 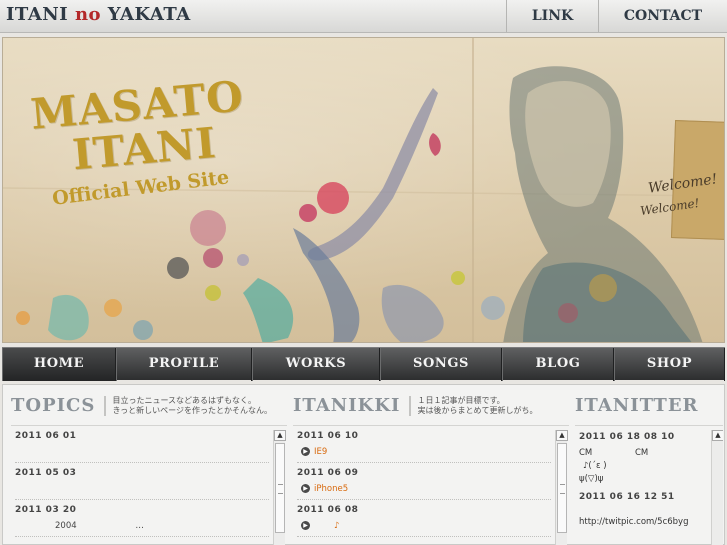 What do you see at coordinates (424, 454) in the screenshot?
I see `entry-link: ▶ IE9` at bounding box center [424, 454].